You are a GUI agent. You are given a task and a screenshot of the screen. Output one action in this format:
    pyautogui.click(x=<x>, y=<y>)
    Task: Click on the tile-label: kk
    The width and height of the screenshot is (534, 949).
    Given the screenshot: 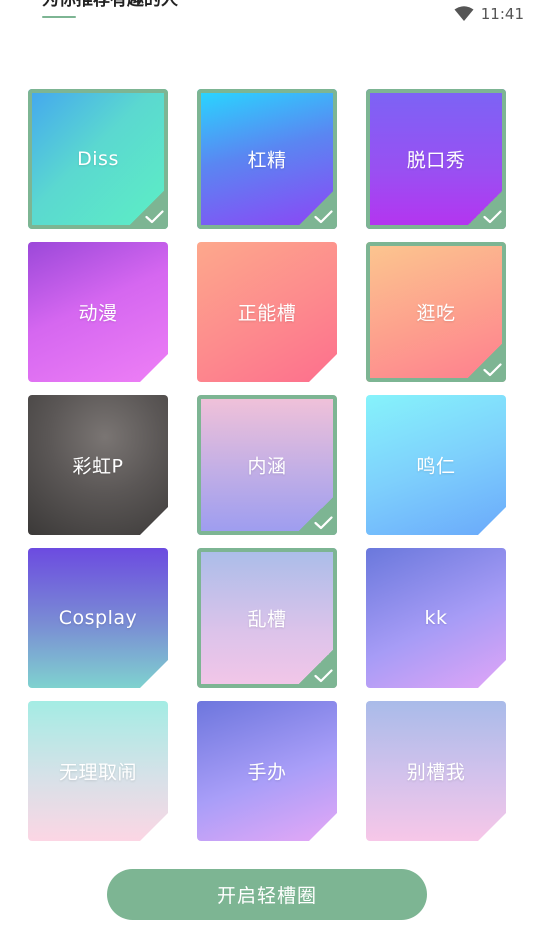 What is the action you would take?
    pyautogui.click(x=436, y=618)
    